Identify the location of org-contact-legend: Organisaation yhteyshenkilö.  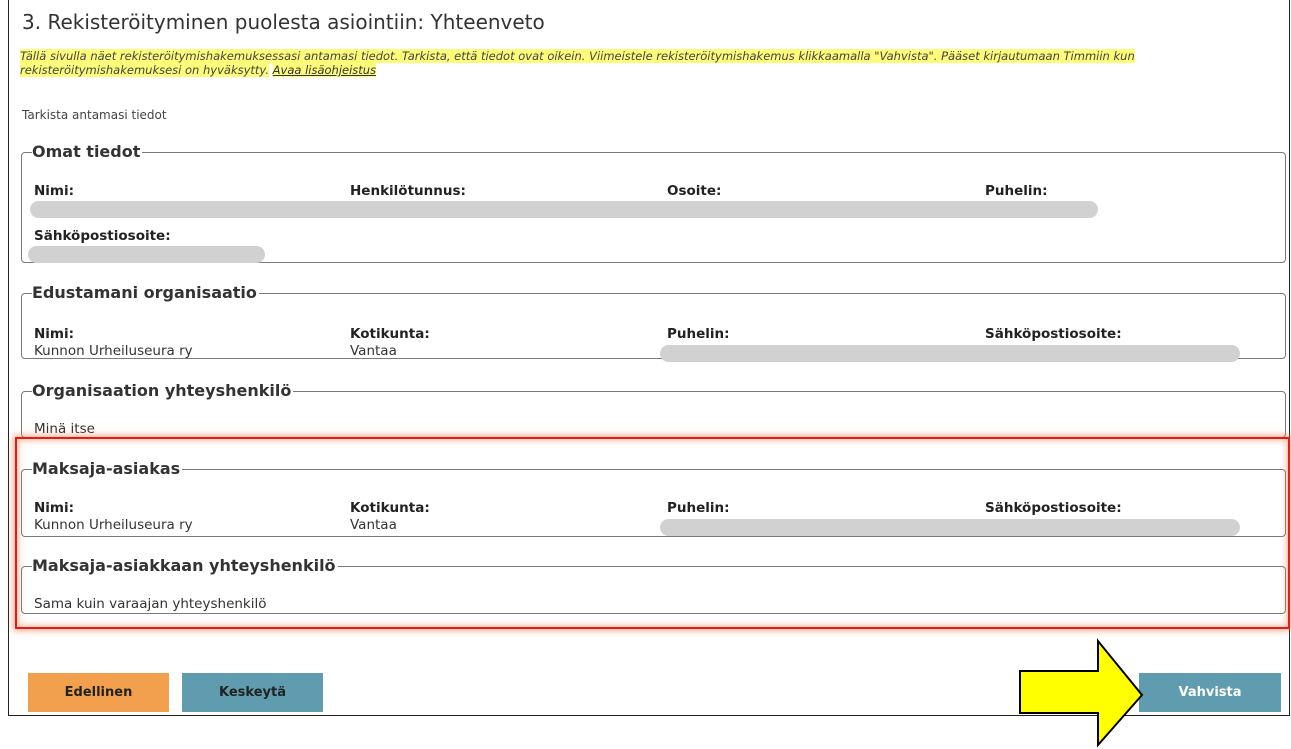
(162, 390).